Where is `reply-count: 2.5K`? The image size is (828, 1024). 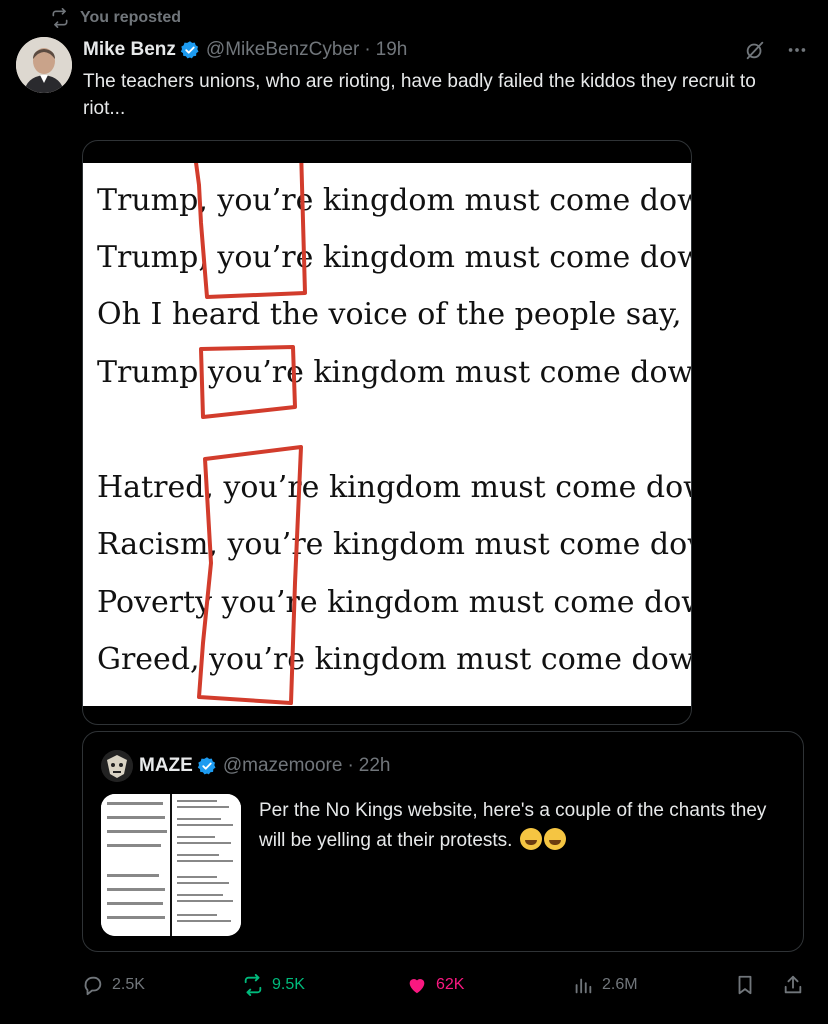 reply-count: 2.5K is located at coordinates (128, 984).